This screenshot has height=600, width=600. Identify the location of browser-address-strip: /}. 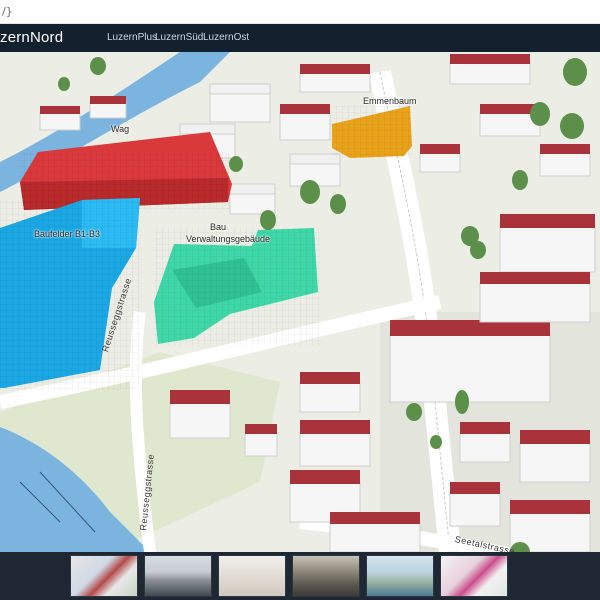
(300, 12).